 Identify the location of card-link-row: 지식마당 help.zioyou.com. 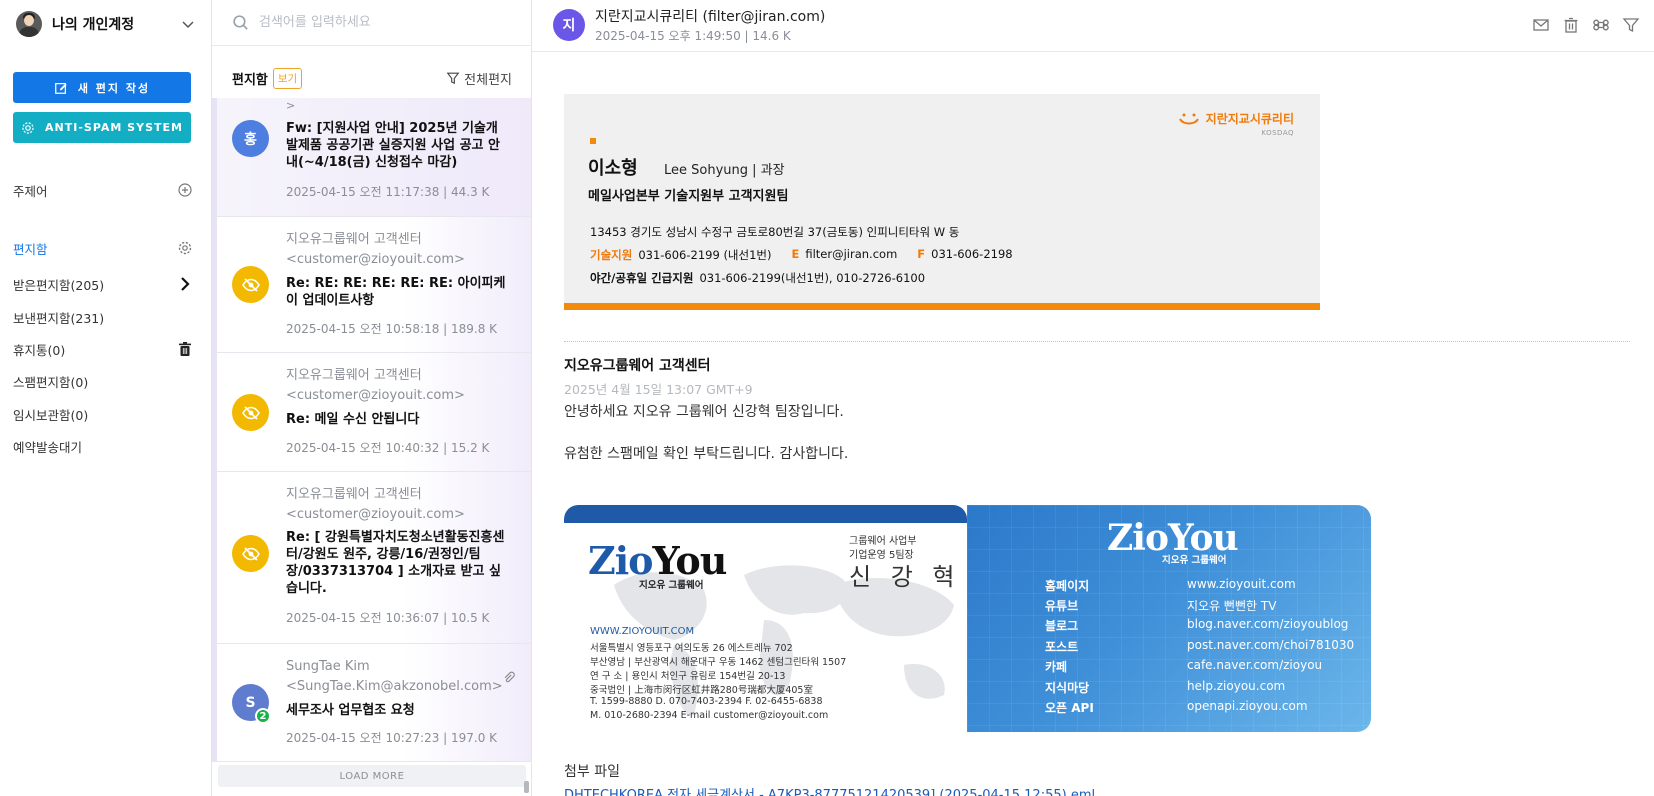
(1169, 689).